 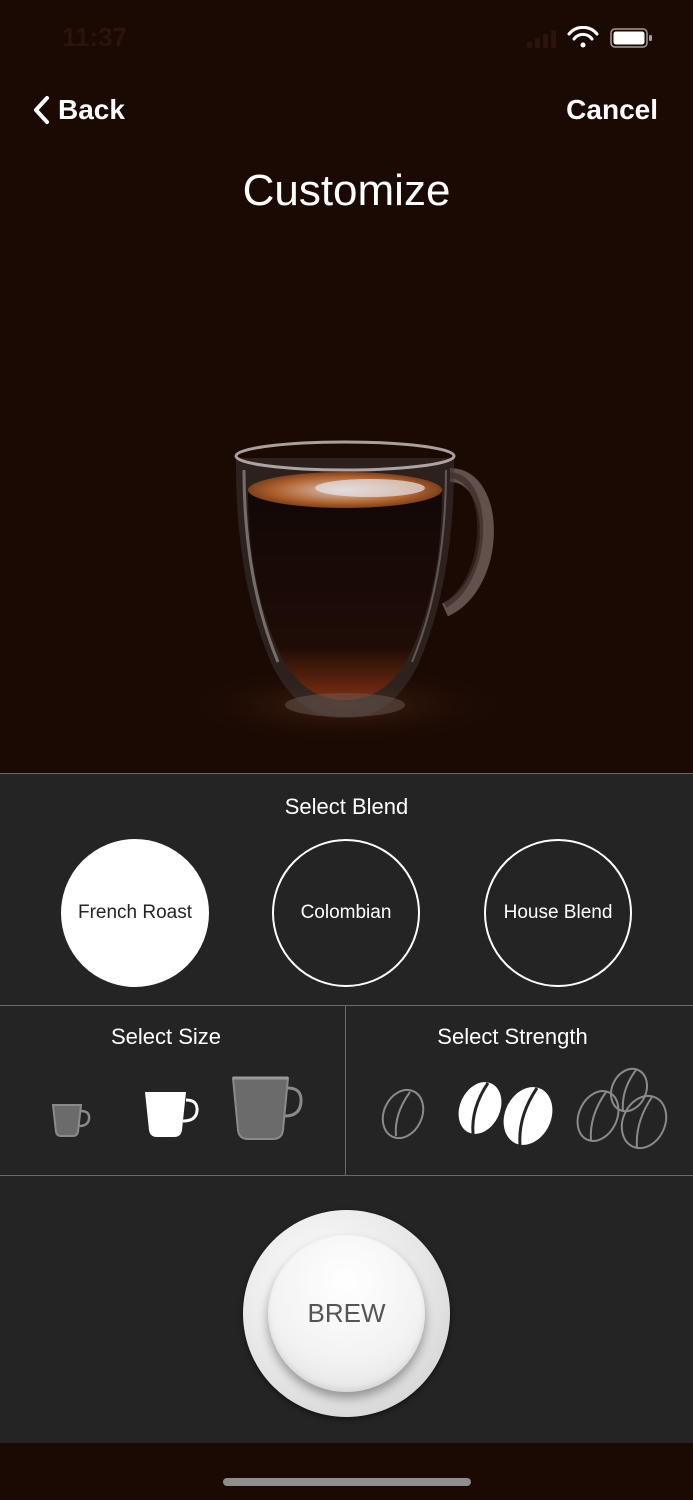 I want to click on signal-icon, so click(x=541, y=39).